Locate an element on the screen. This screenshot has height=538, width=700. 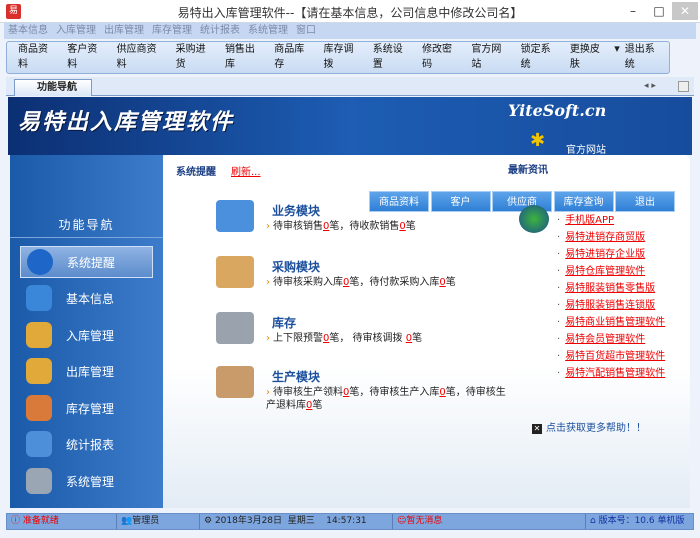
sidebar-item-label: 入库管理 is located at coordinates (90, 335).